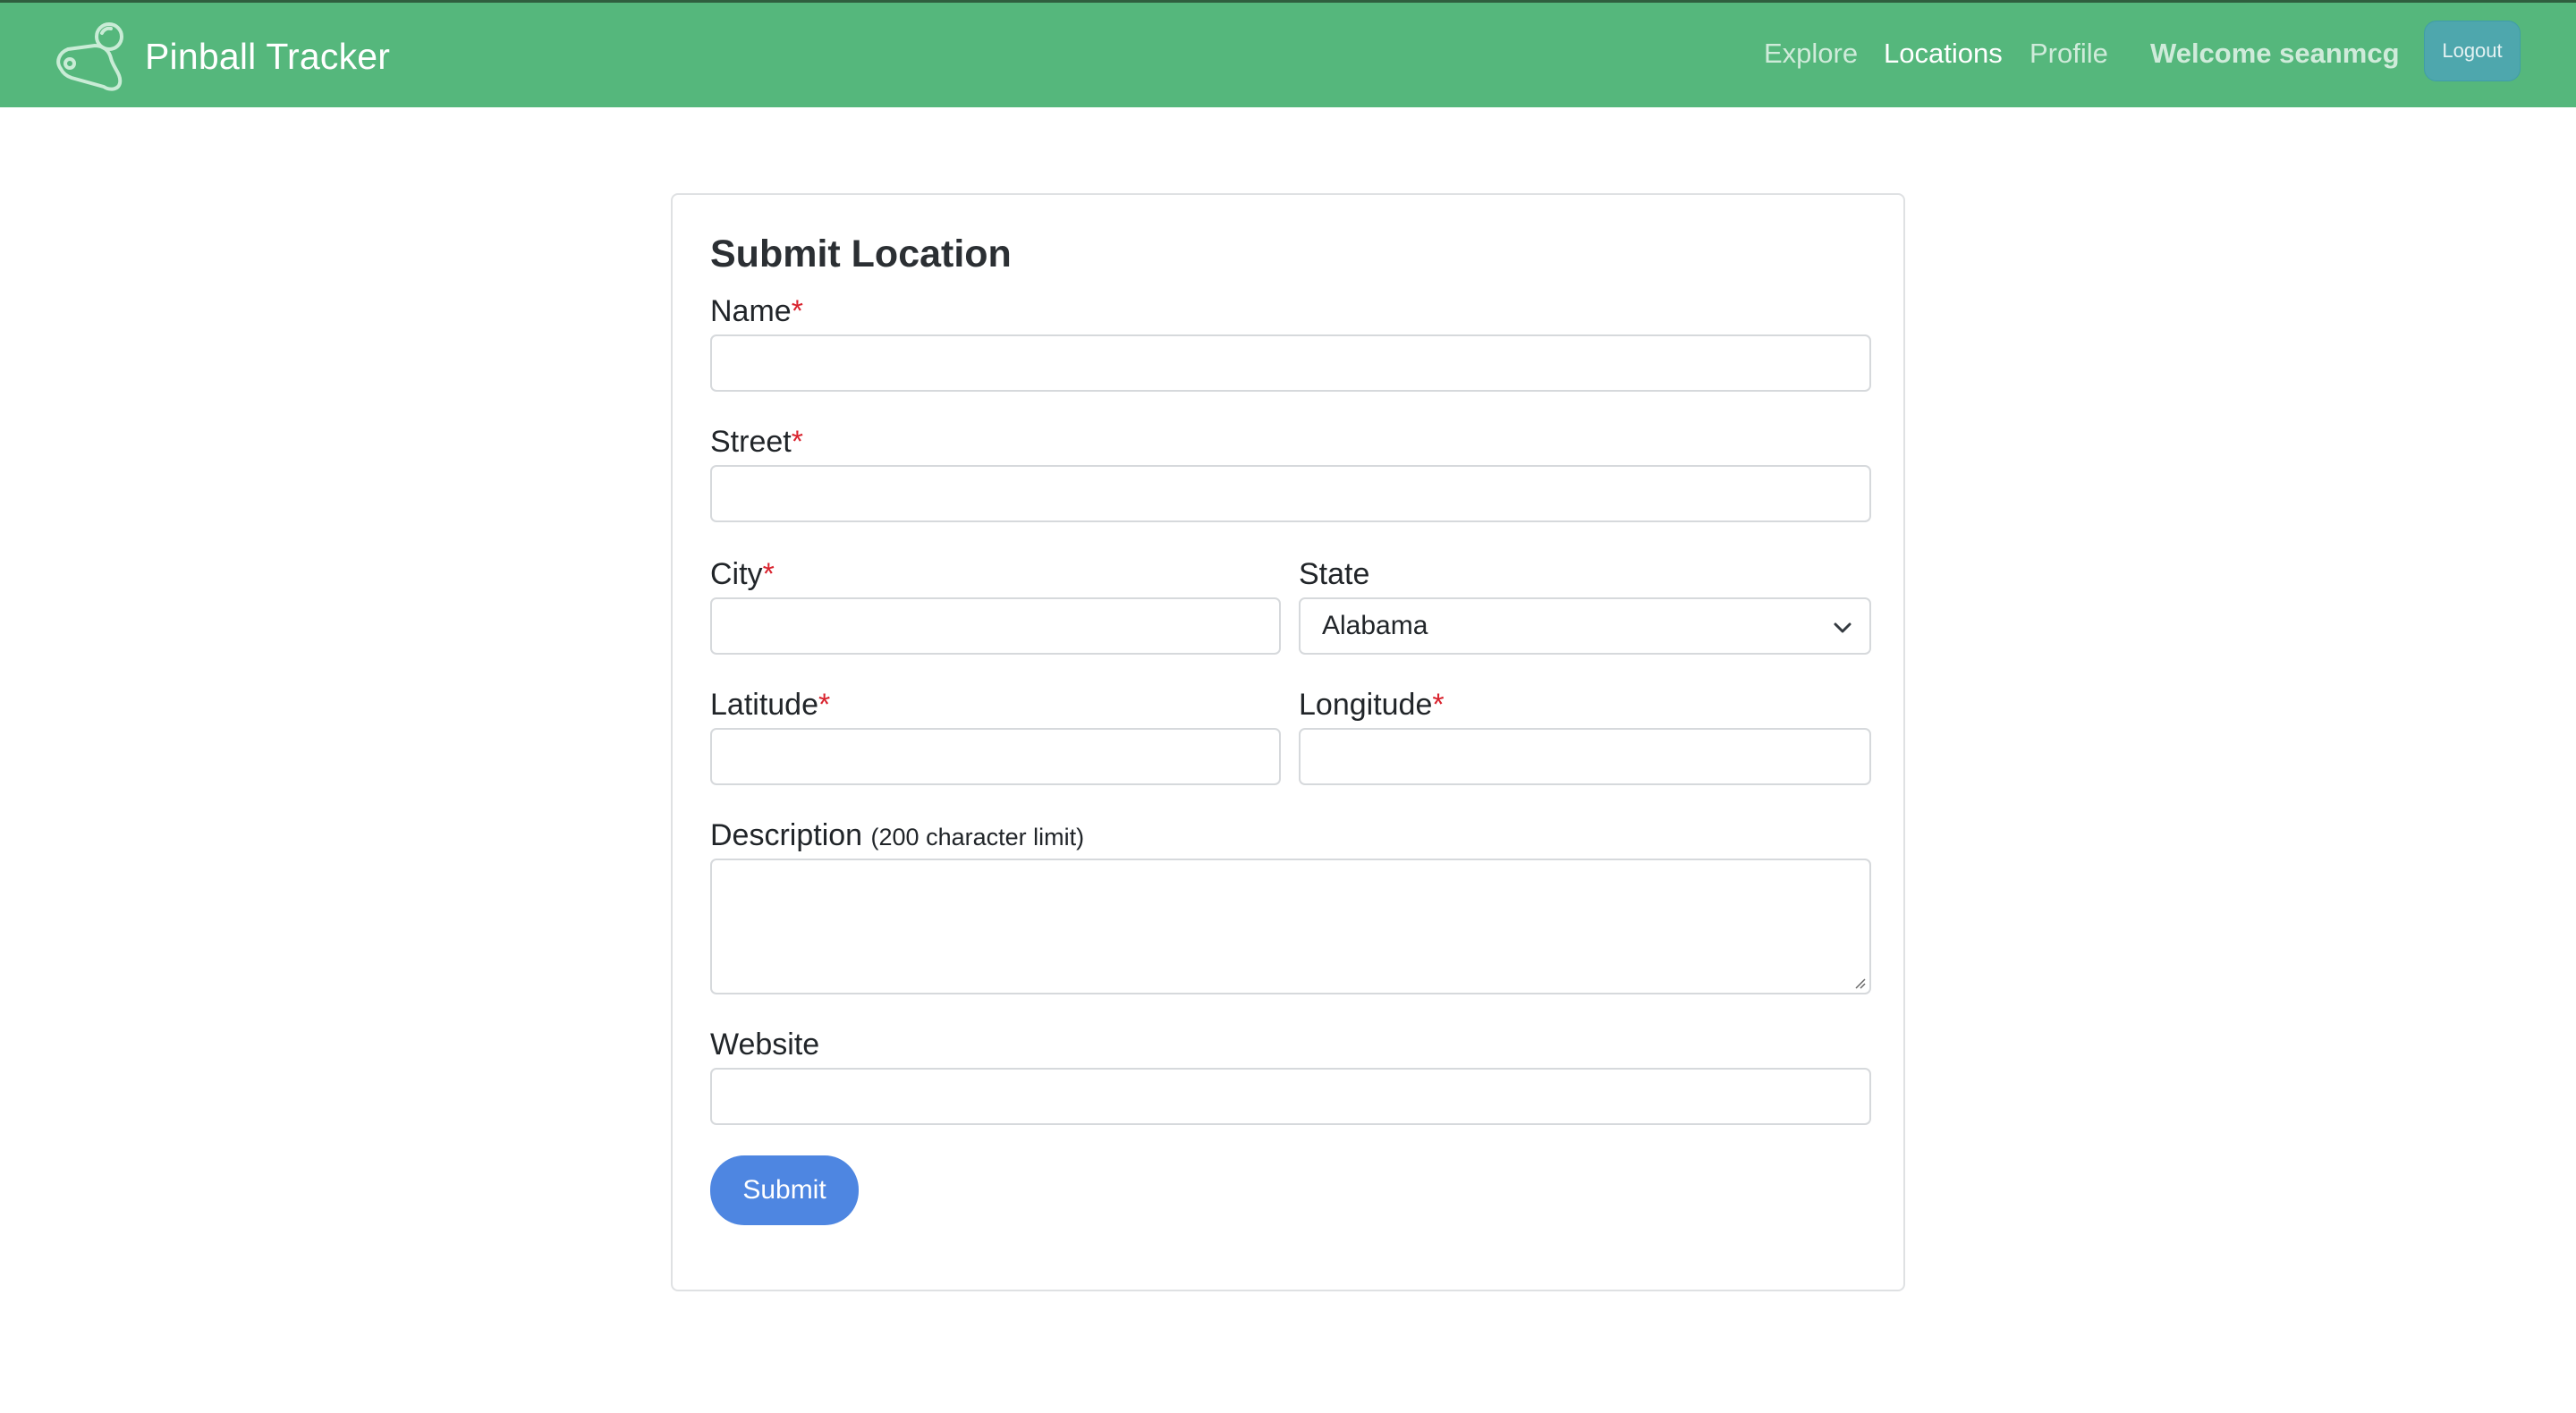 This screenshot has width=2576, height=1413. I want to click on nav-profile: Profile, so click(2068, 54).